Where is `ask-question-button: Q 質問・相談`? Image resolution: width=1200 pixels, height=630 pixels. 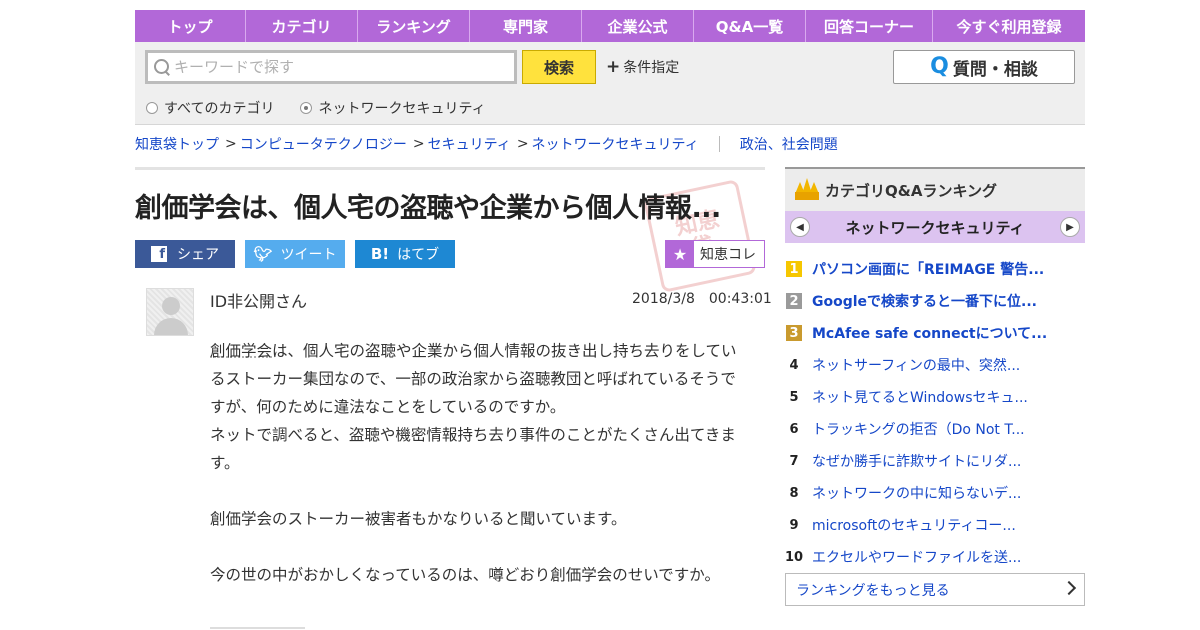 ask-question-button: Q 質問・相談 is located at coordinates (984, 67).